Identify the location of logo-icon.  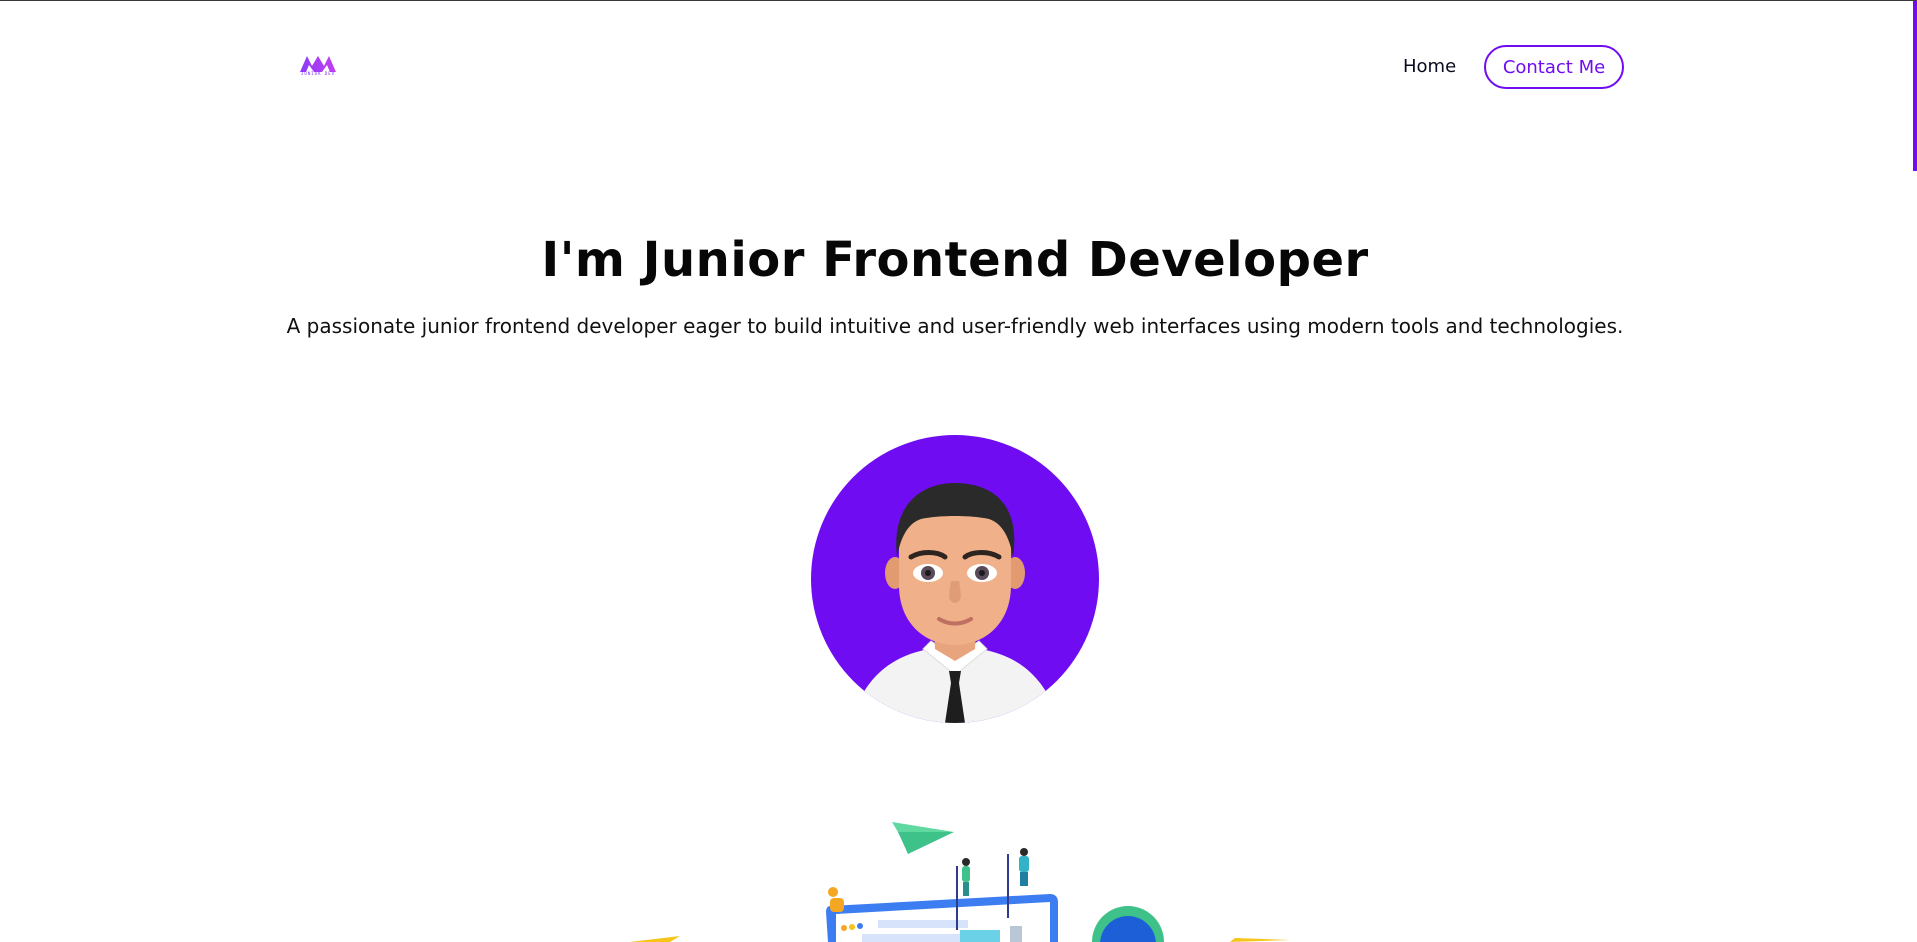
(318, 67).